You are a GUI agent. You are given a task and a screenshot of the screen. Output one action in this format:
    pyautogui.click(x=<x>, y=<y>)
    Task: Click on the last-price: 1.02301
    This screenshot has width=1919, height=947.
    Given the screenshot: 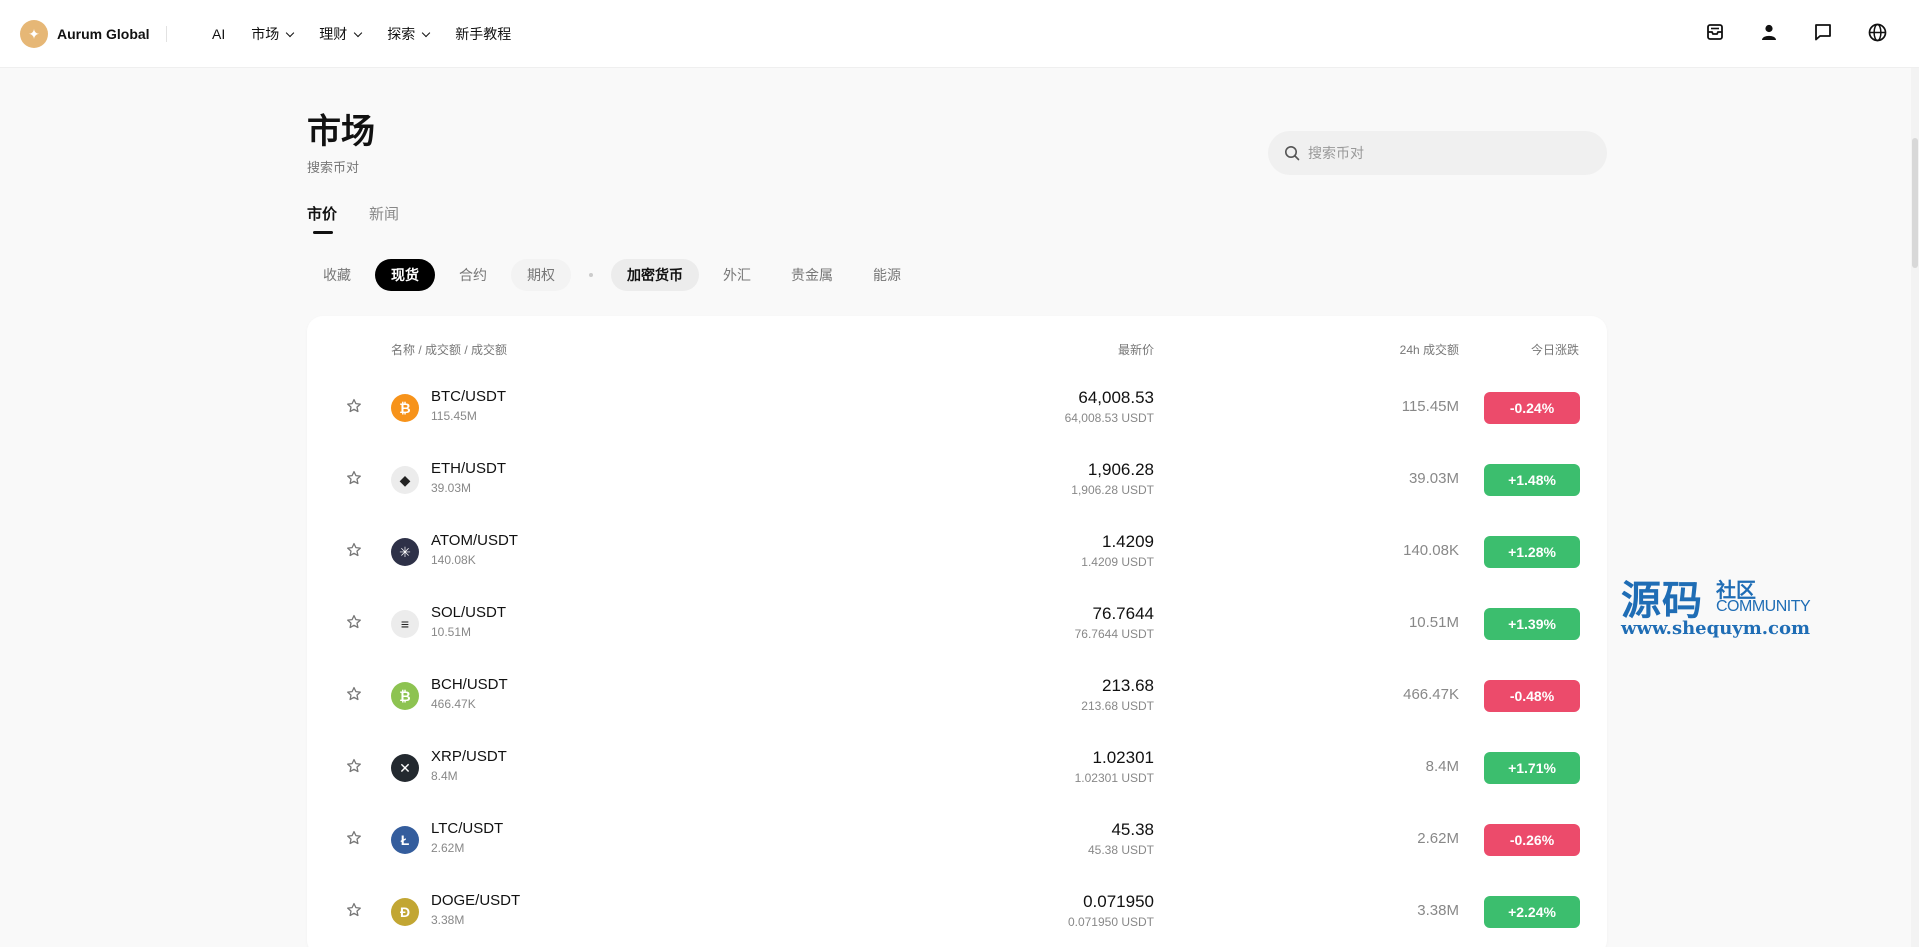 What is the action you would take?
    pyautogui.click(x=1123, y=757)
    